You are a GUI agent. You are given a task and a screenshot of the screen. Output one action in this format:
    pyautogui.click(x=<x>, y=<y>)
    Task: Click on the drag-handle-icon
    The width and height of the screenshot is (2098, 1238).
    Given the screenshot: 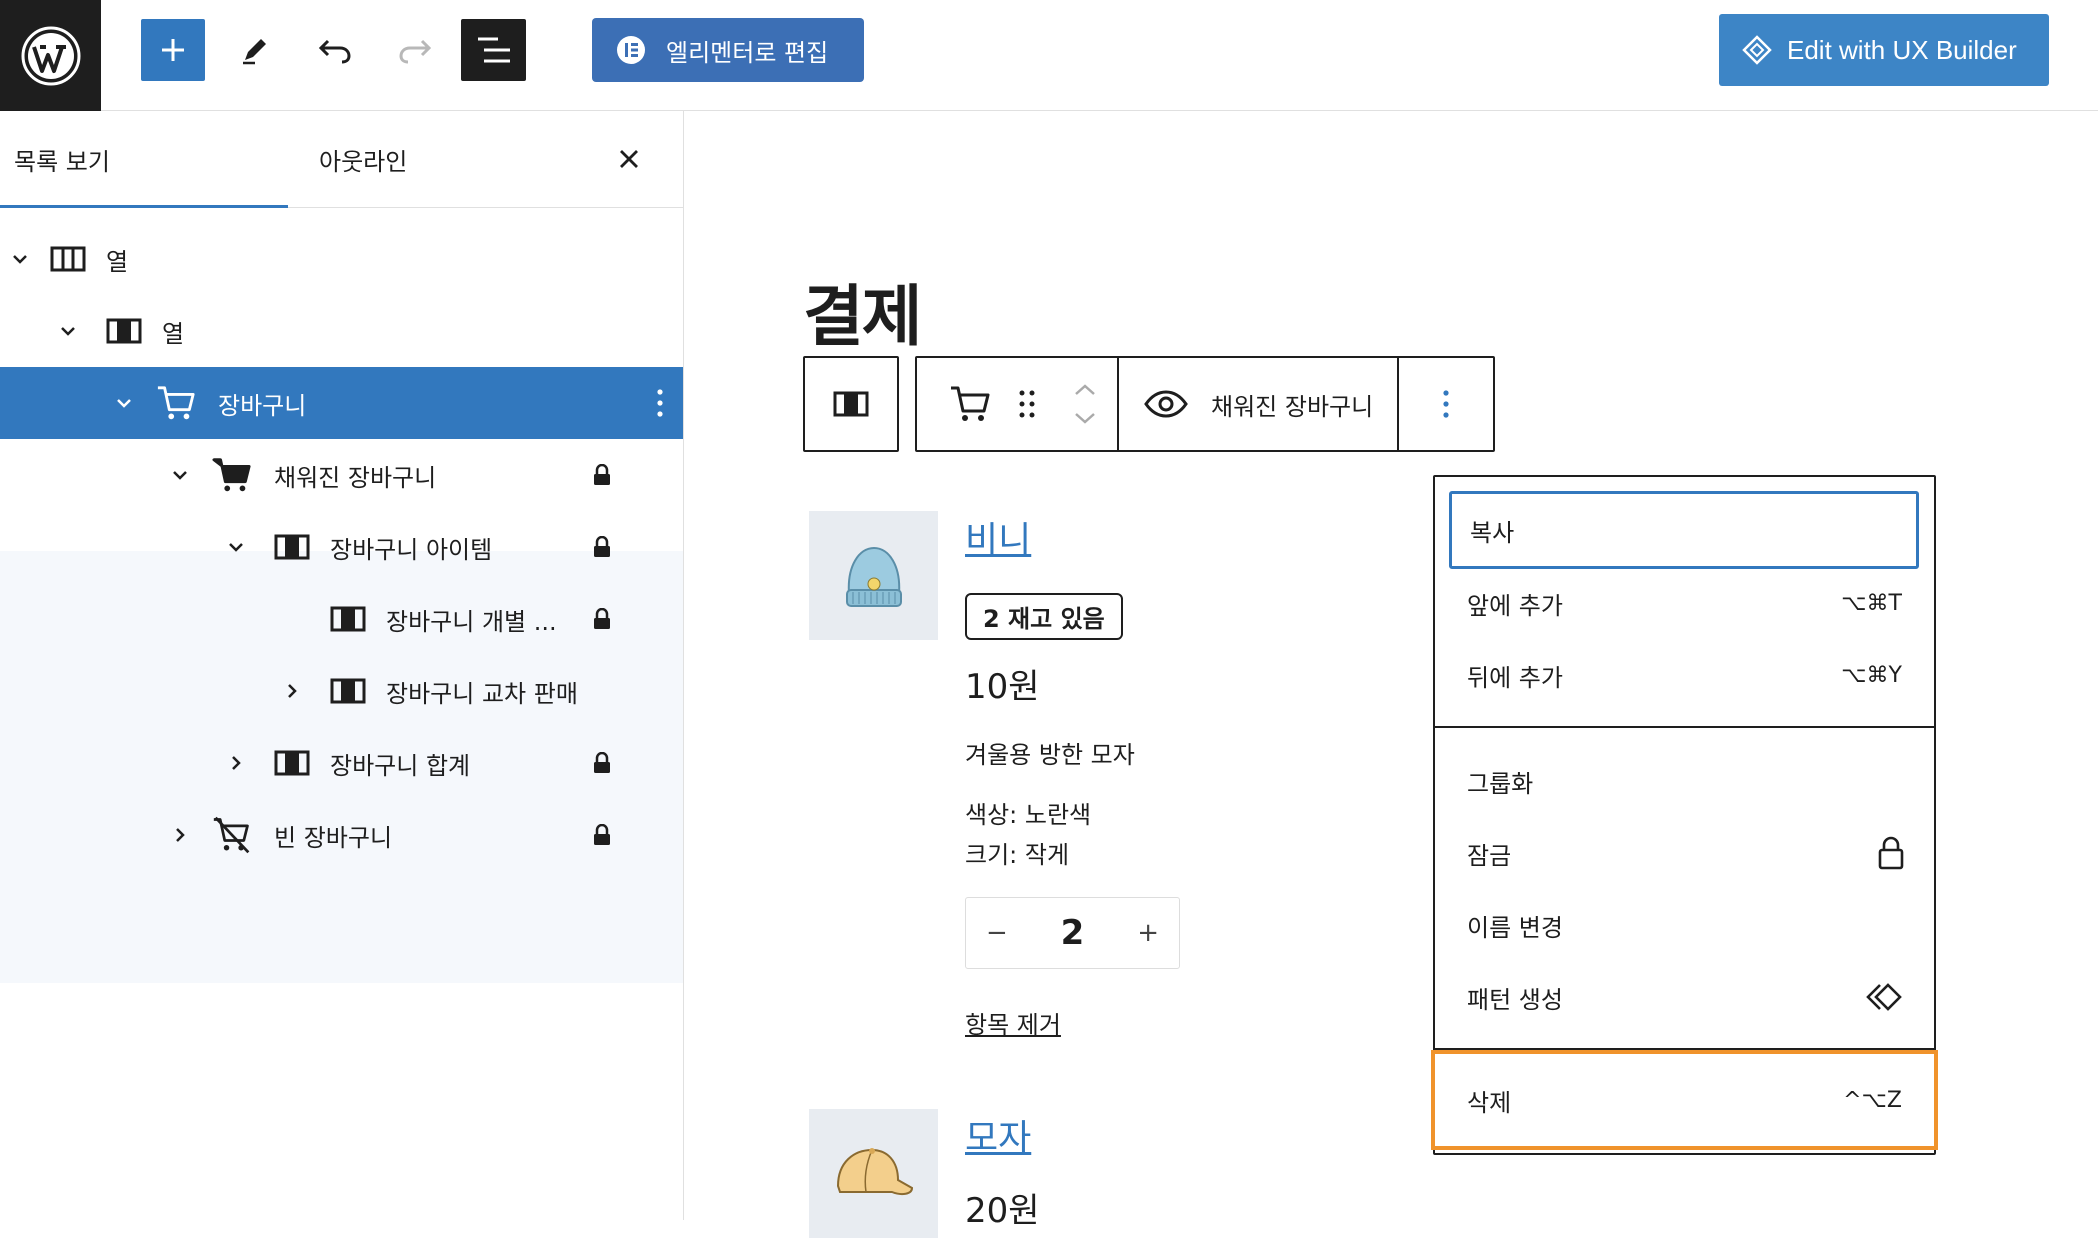 What is the action you would take?
    pyautogui.click(x=1027, y=404)
    